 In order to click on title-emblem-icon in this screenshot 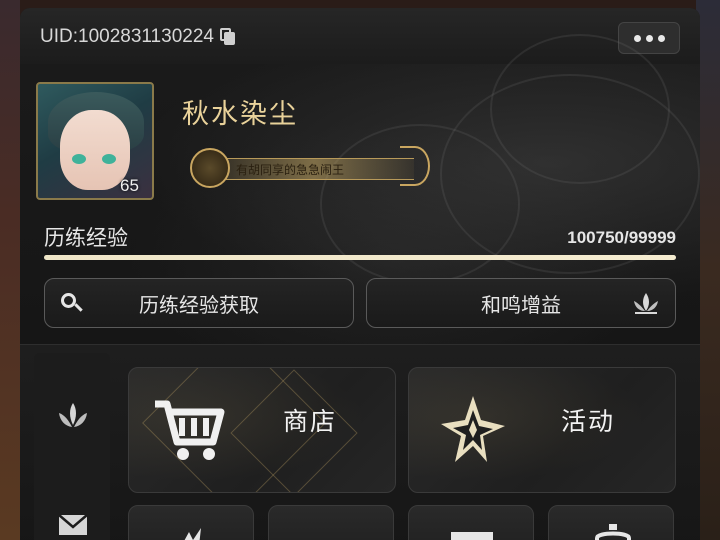, I will do `click(210, 168)`.